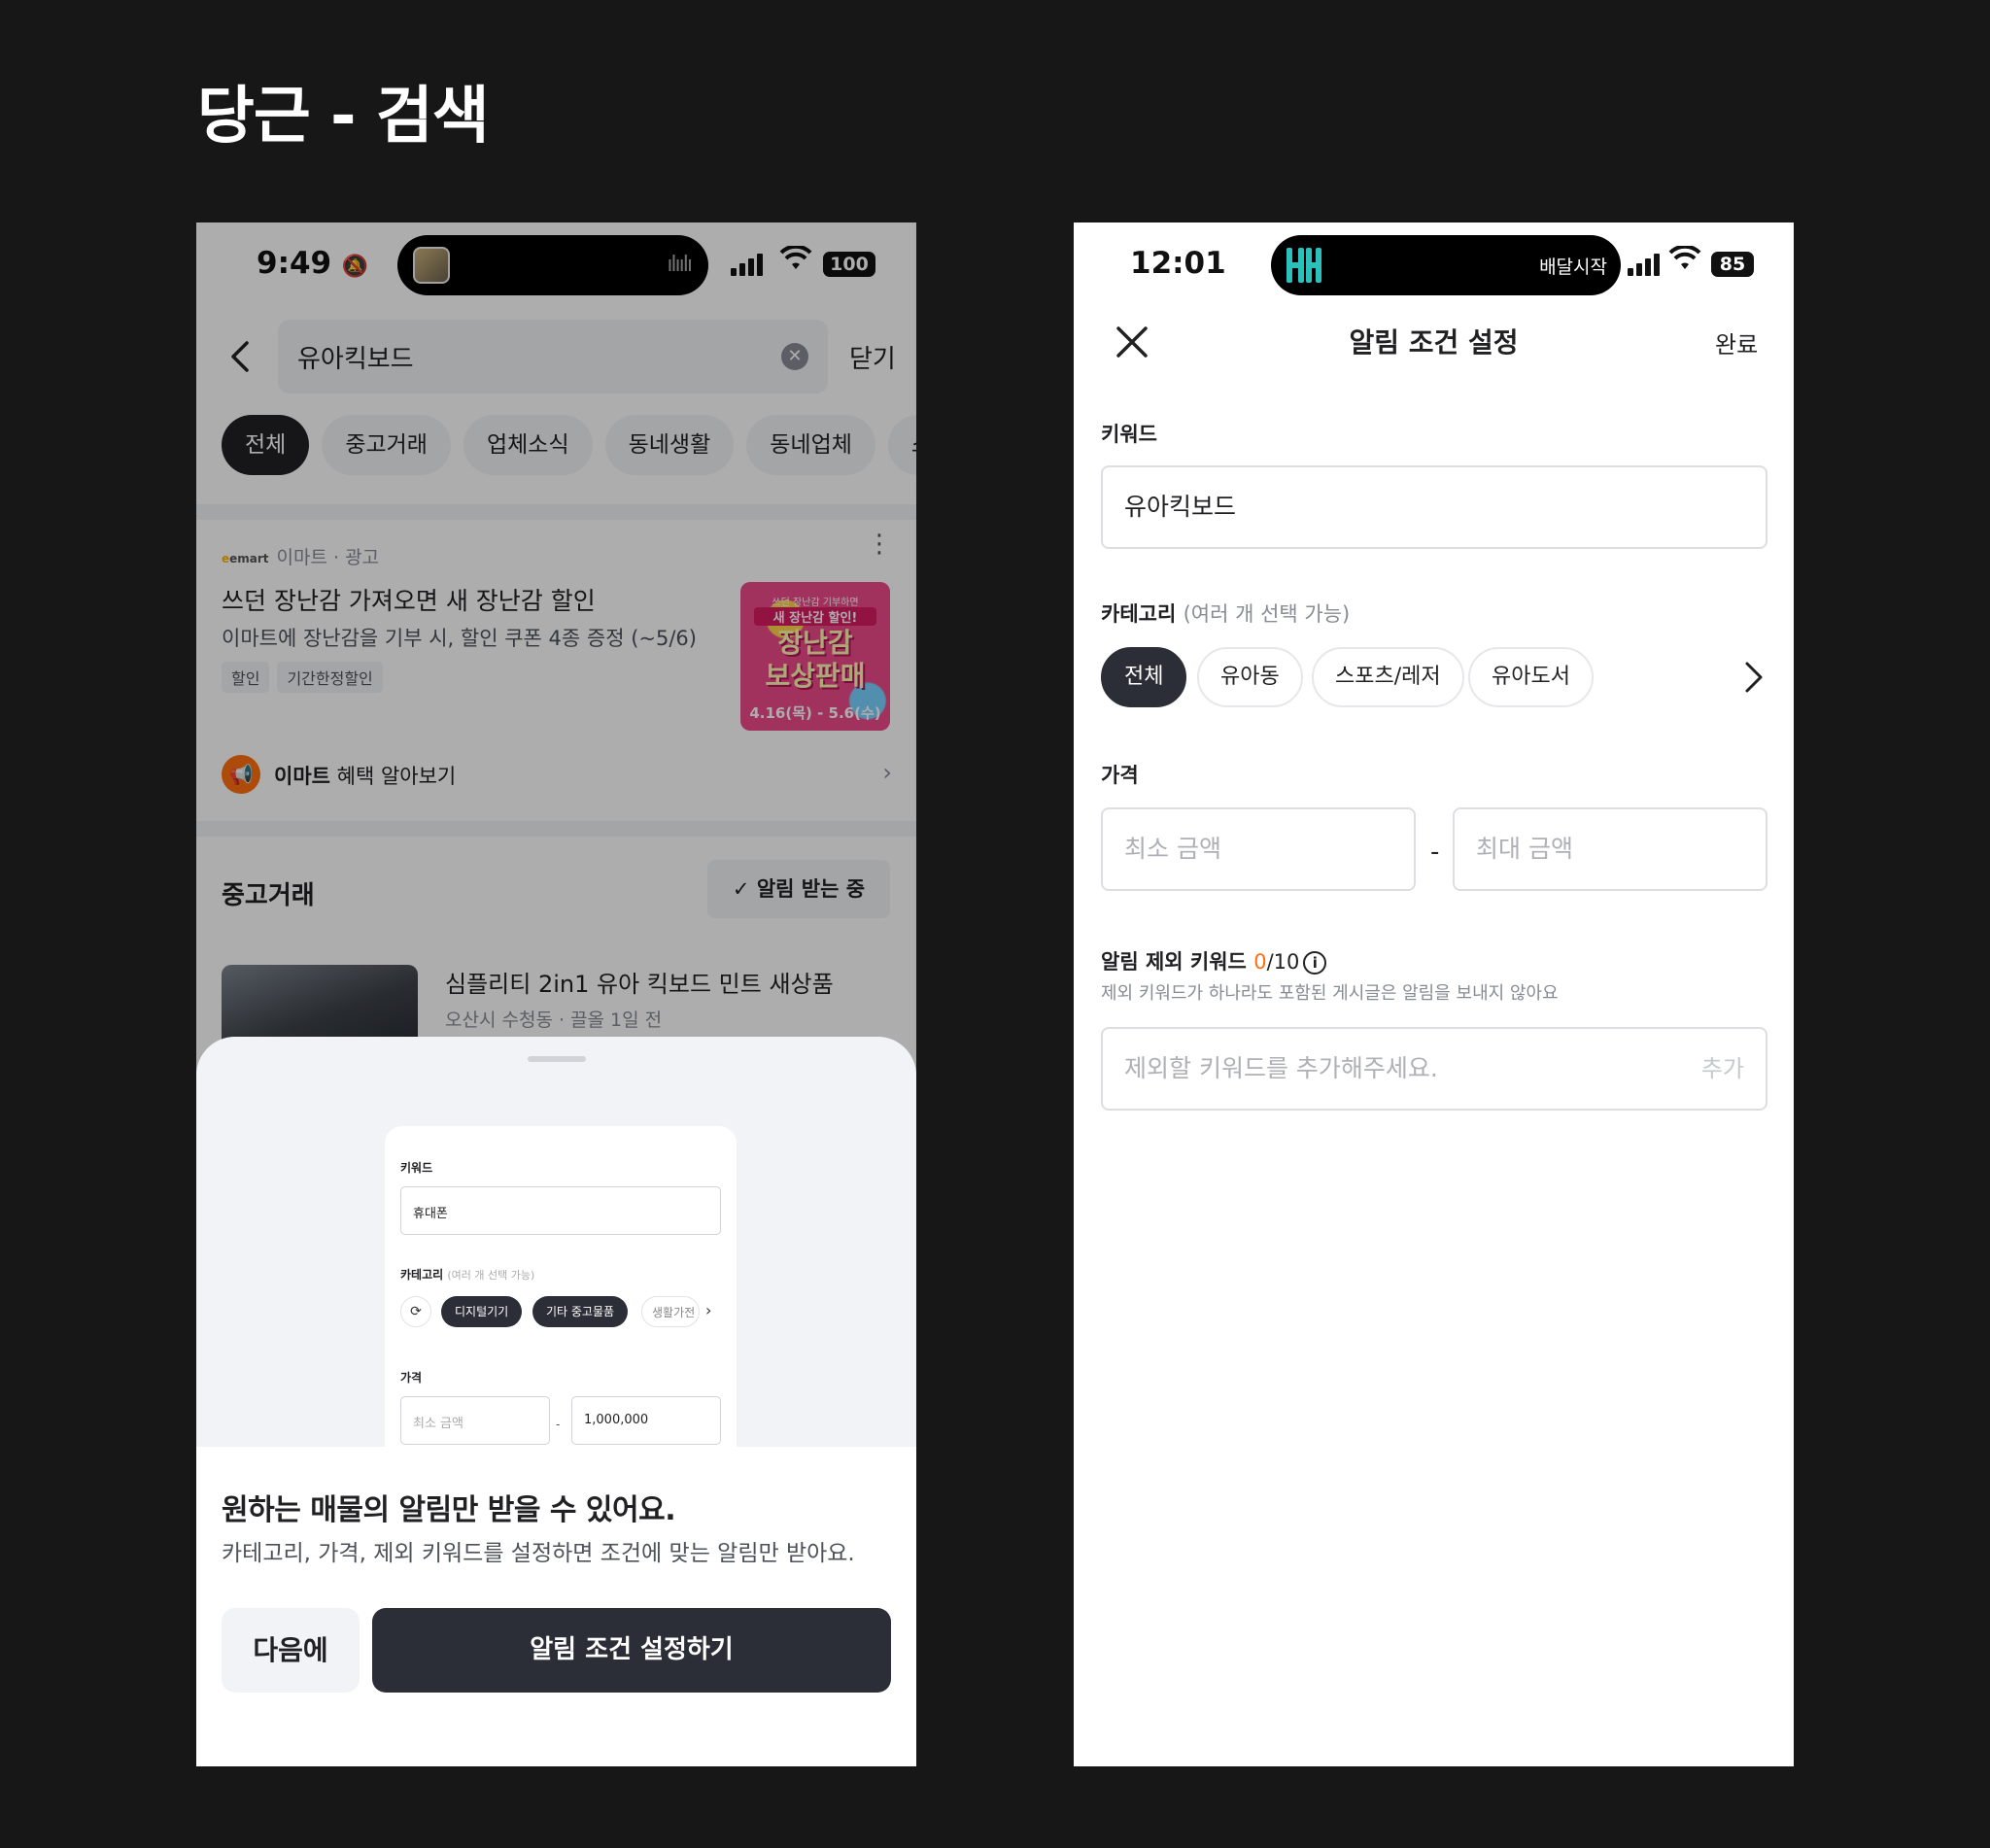 The width and height of the screenshot is (1990, 1848). What do you see at coordinates (1120, 775) in the screenshot?
I see `price-label: 가격` at bounding box center [1120, 775].